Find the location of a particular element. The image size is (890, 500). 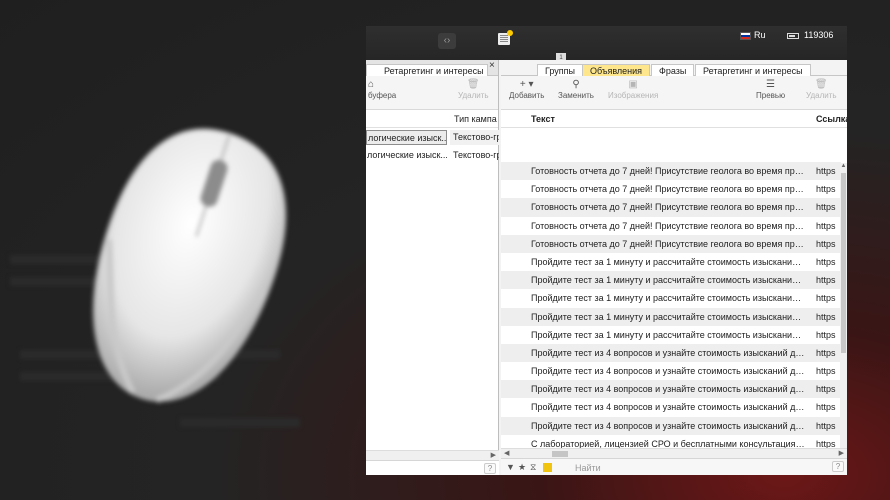

add-button: + ▾ Добавить is located at coordinates (526, 89).